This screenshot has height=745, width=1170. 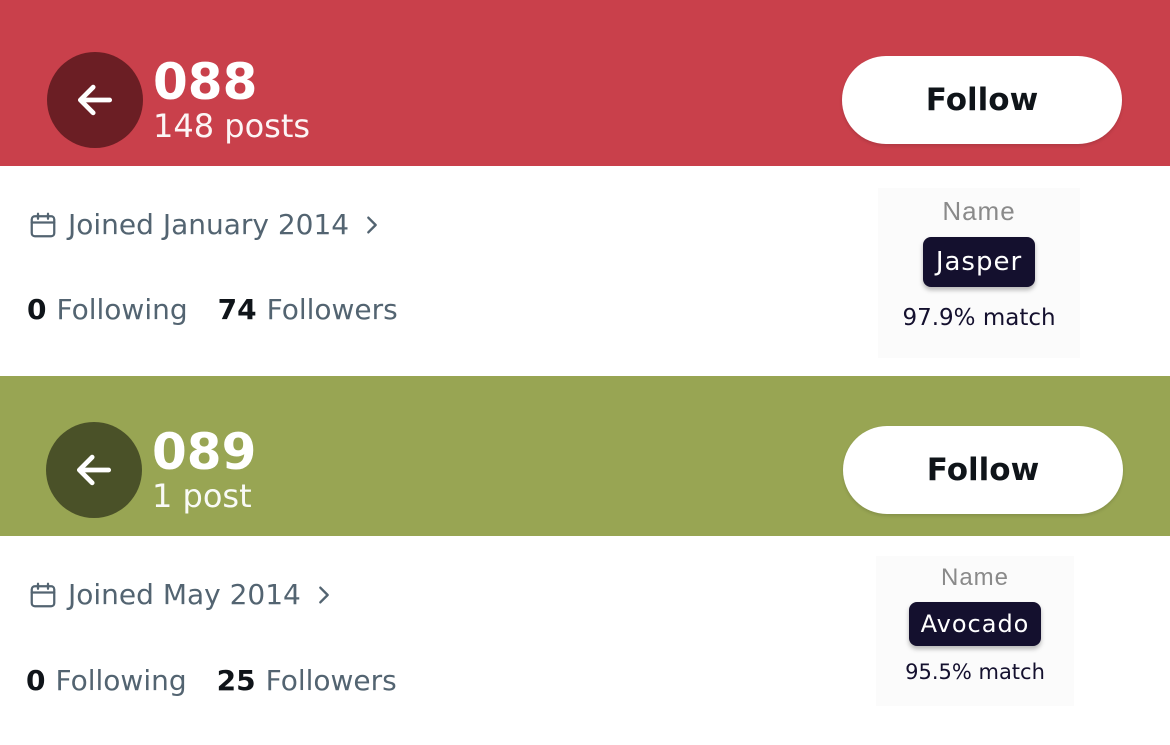 I want to click on joined-date-text: Joined May 2014, so click(x=184, y=594).